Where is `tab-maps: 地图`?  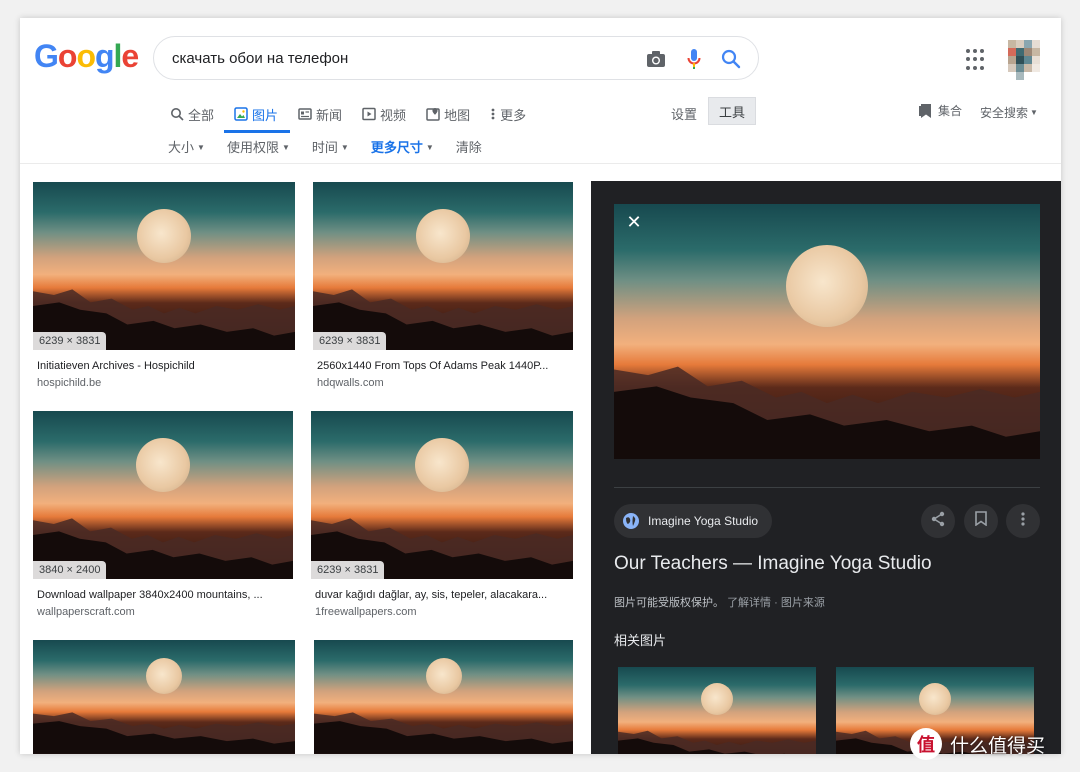
tab-maps: 地图 is located at coordinates (448, 114).